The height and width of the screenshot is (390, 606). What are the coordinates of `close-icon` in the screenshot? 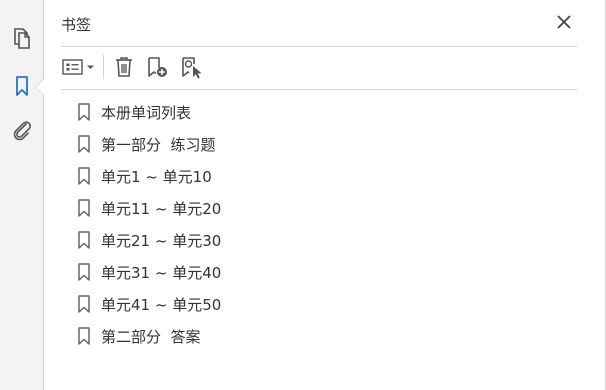 It's located at (564, 22).